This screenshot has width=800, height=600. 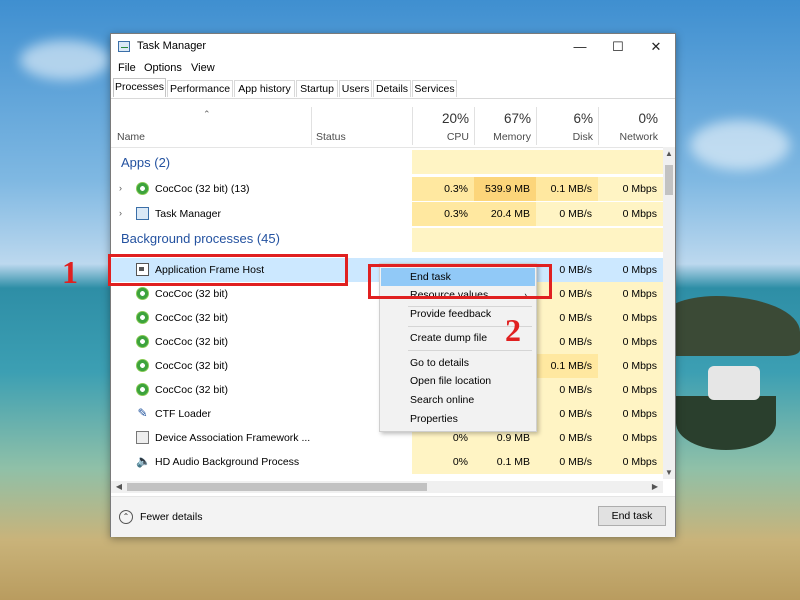 What do you see at coordinates (655, 486) in the screenshot?
I see `scroll-right-icon: ▶` at bounding box center [655, 486].